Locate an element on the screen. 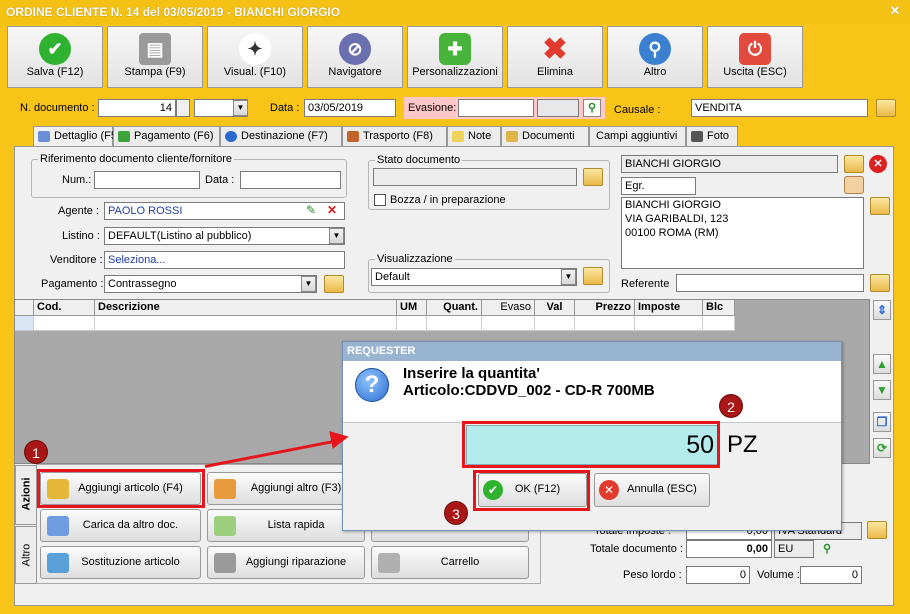  customize-button: ✚ Personalizzazioni is located at coordinates (455, 57).